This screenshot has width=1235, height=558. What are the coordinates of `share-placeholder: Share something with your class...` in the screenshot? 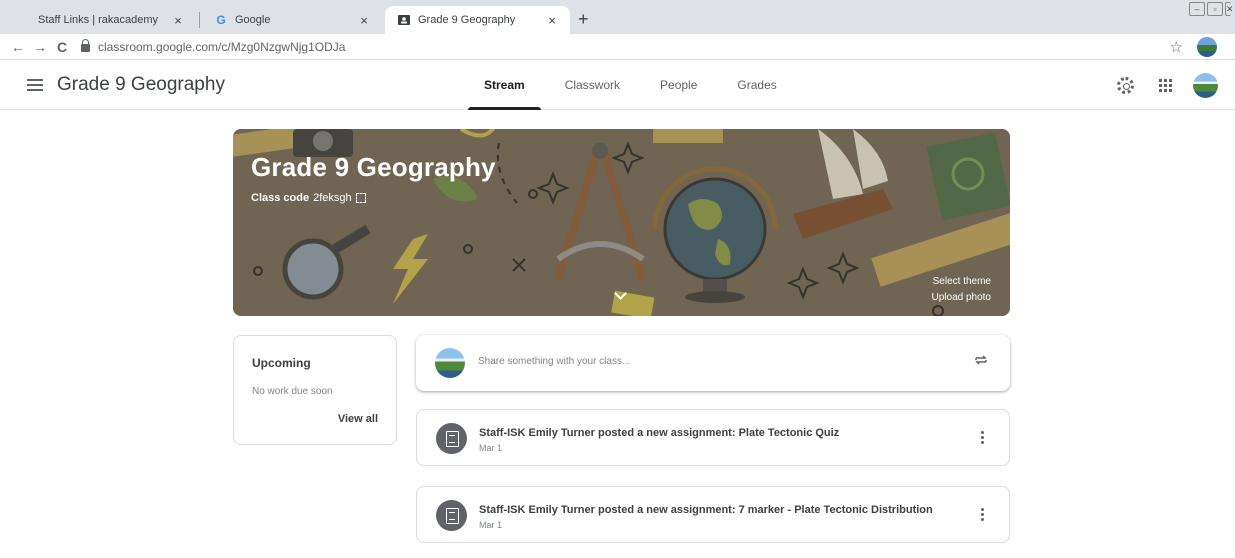 It's located at (554, 361).